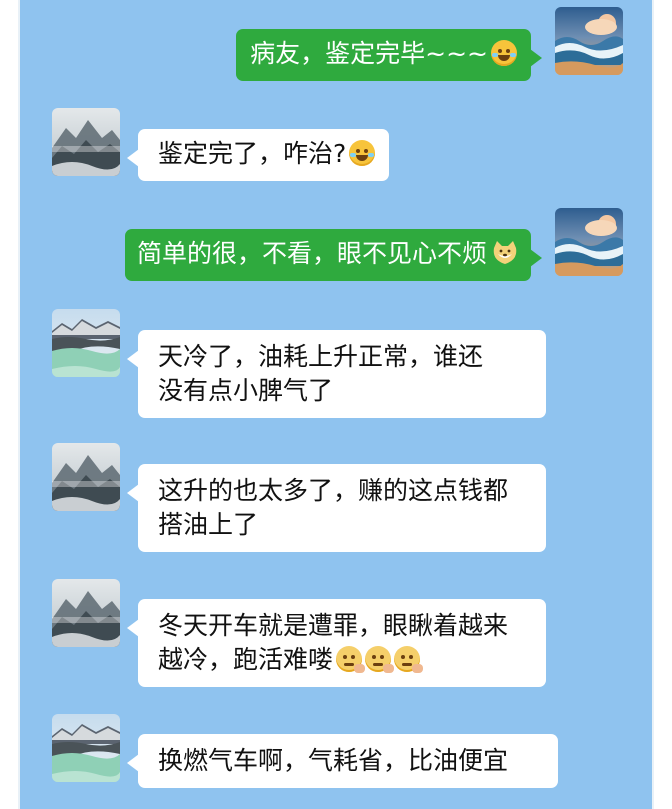  I want to click on message-bubble-received: 换燃气车啊，气耗省，比油便宜, so click(342, 761).